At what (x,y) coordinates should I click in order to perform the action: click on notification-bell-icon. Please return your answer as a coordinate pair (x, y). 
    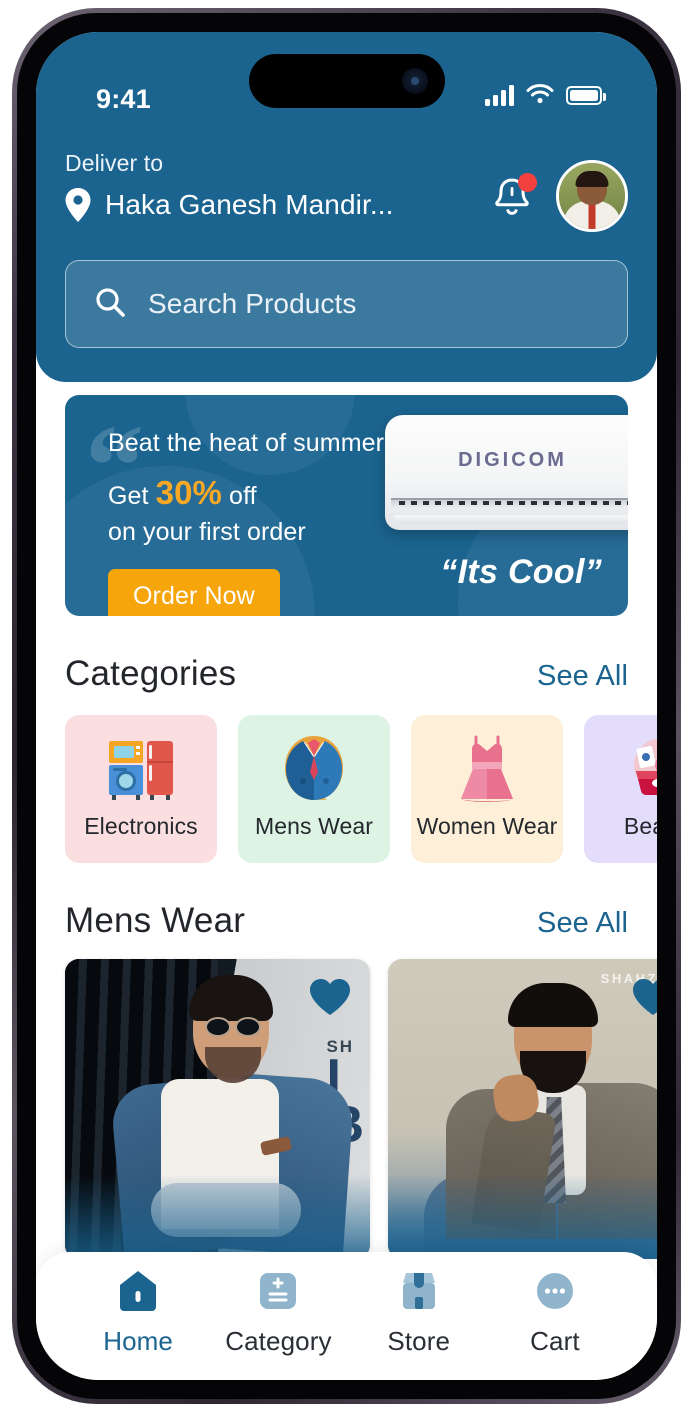
    Looking at the image, I should click on (513, 196).